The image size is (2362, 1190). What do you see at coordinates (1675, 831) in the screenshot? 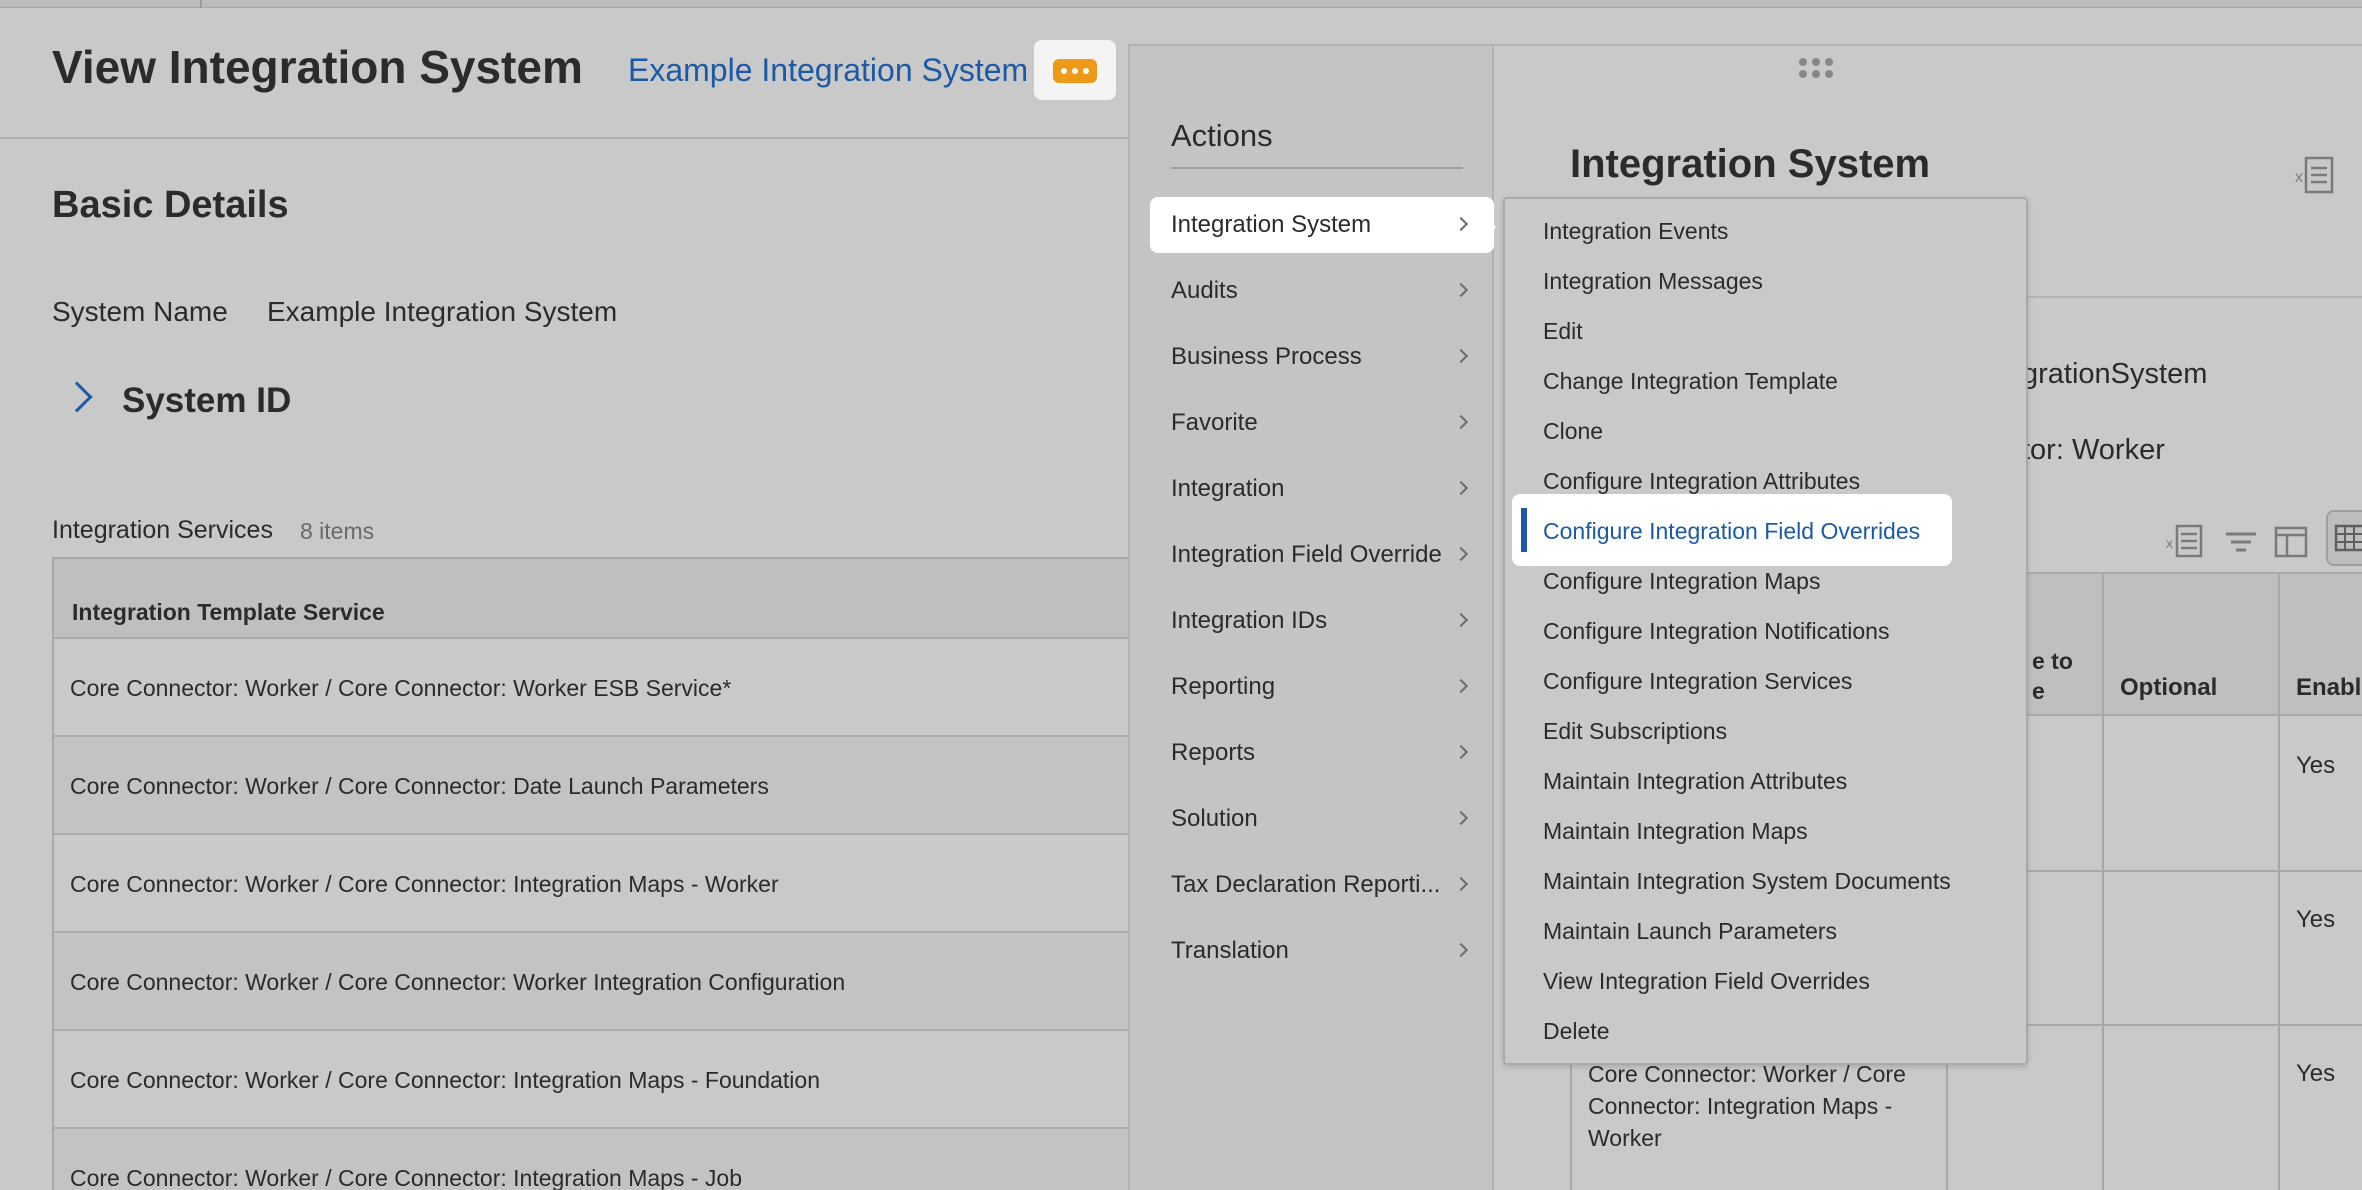
I see `submenu-item-maintain-integration-maps: Maintain Integration Maps` at bounding box center [1675, 831].